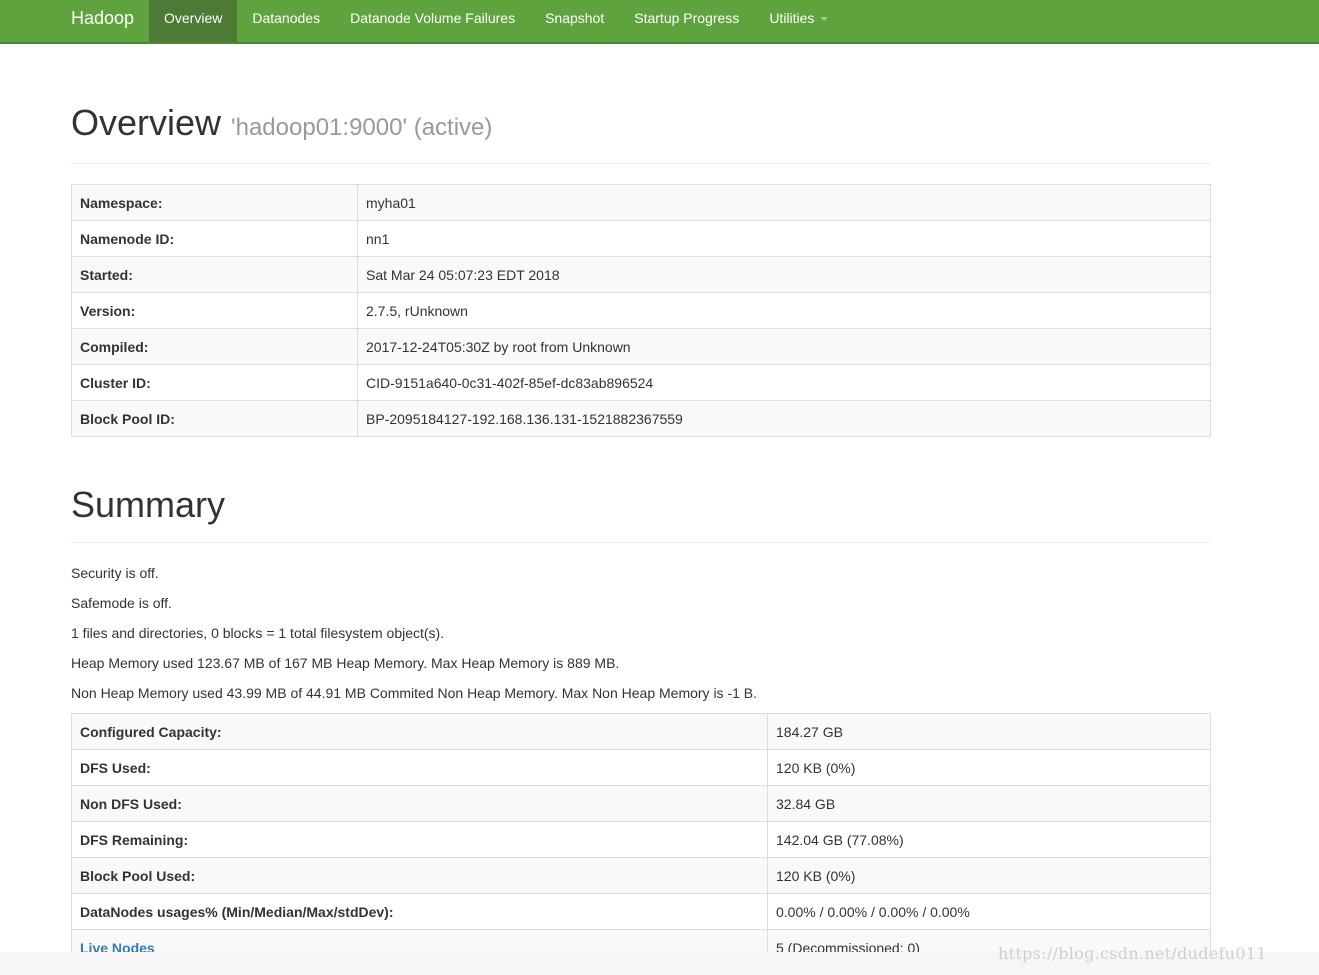 The image size is (1319, 975). What do you see at coordinates (148, 504) in the screenshot?
I see `summary-title: Summary` at bounding box center [148, 504].